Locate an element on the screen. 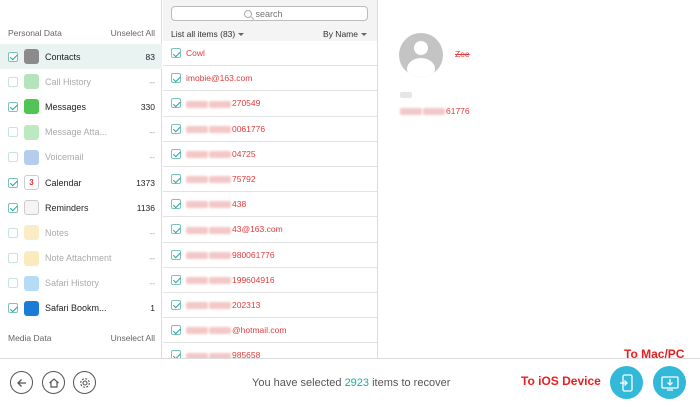 The height and width of the screenshot is (407, 700). selected-count: 2923 is located at coordinates (357, 383).